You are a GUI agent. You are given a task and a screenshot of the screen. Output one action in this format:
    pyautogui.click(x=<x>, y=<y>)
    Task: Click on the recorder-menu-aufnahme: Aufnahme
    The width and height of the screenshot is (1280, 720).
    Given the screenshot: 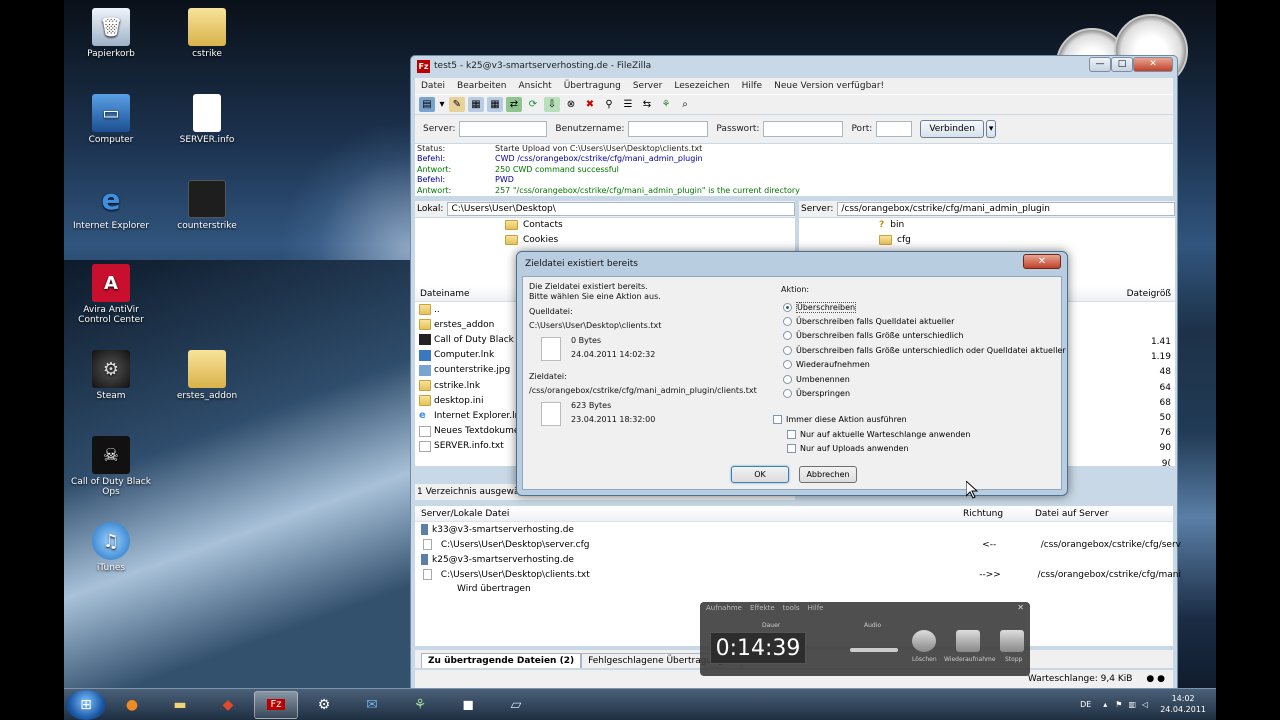 What is the action you would take?
    pyautogui.click(x=724, y=608)
    